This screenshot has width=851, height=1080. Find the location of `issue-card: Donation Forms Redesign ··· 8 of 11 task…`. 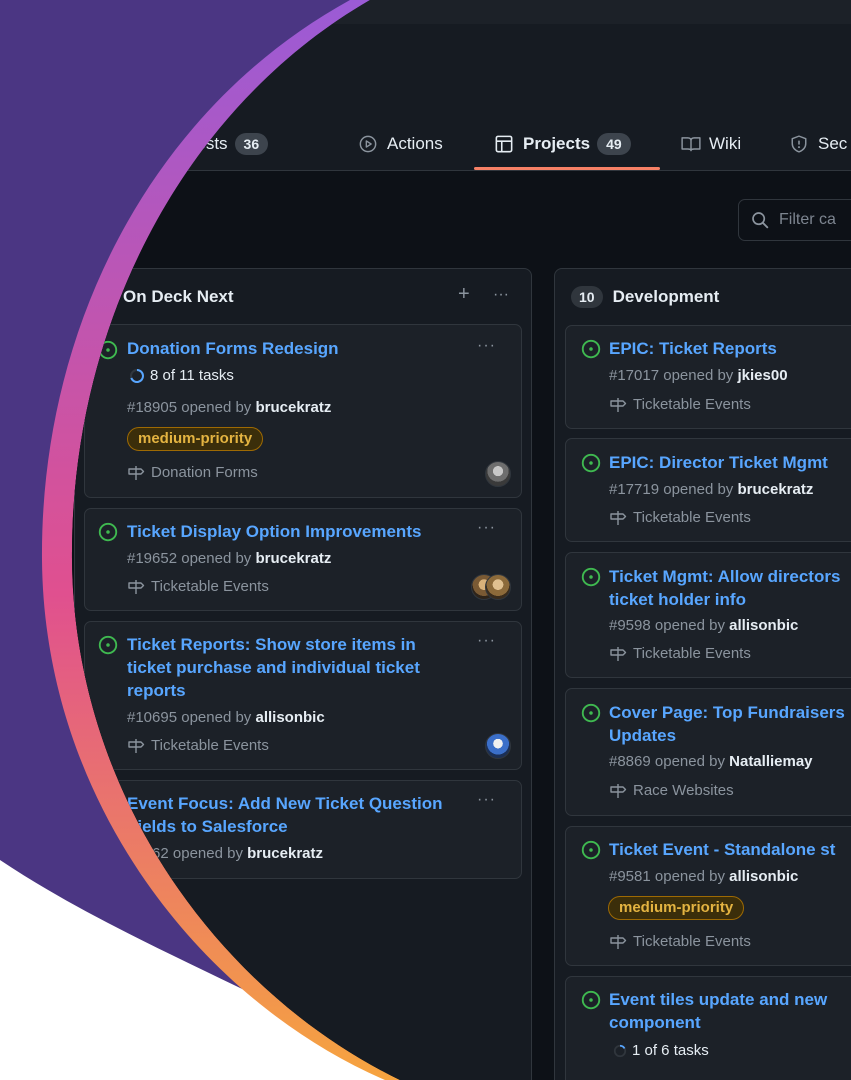

issue-card: Donation Forms Redesign ··· 8 of 11 task… is located at coordinates (303, 411).